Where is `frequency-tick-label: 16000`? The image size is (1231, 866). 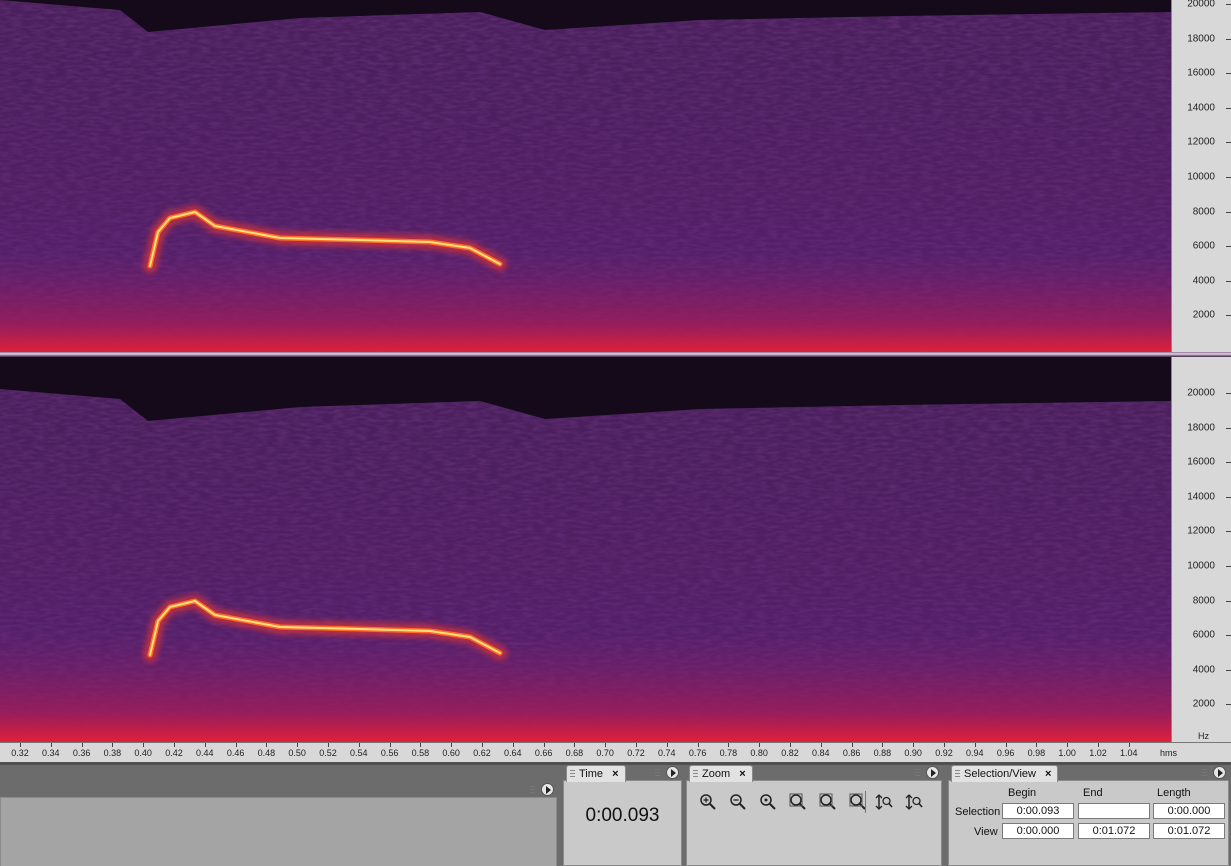
frequency-tick-label: 16000 is located at coordinates (1201, 462).